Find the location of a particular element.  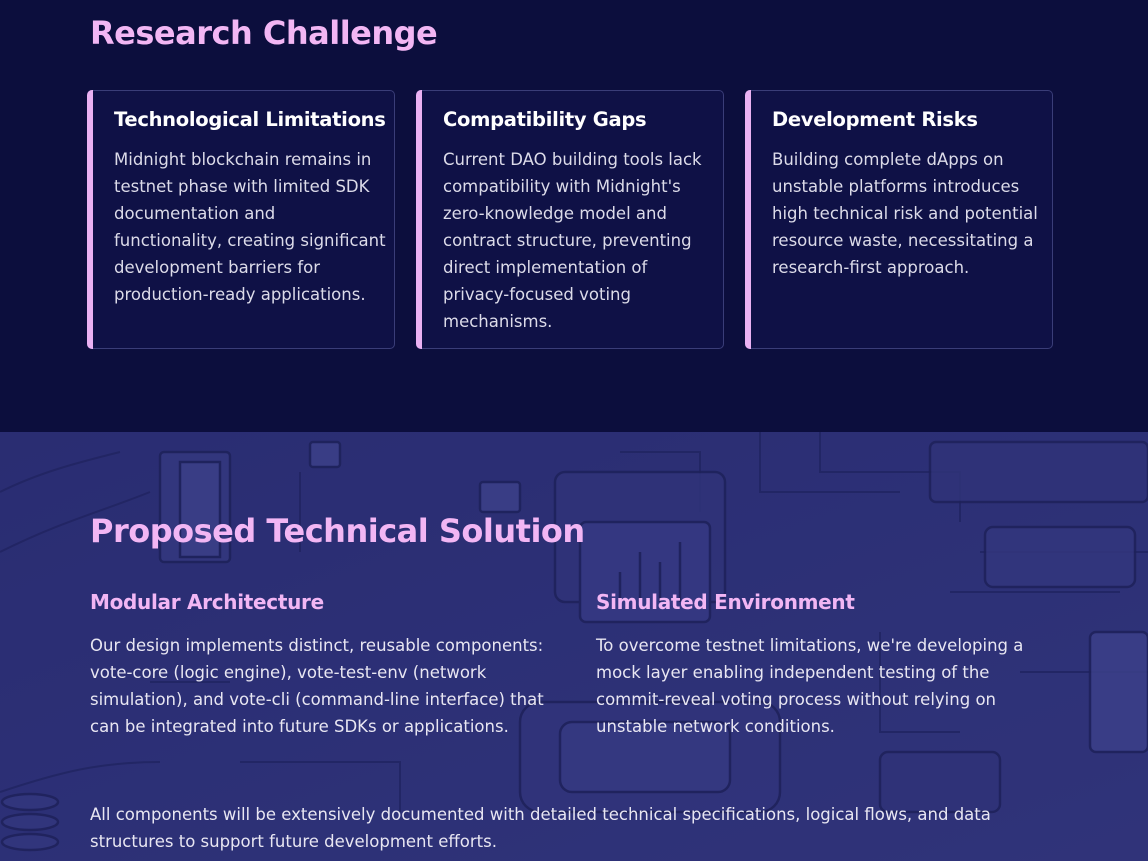

card-title: Development Risks is located at coordinates (875, 119).